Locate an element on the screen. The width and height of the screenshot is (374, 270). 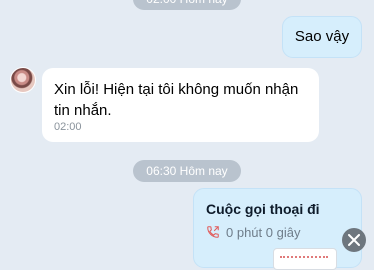
message-time: 02:00 is located at coordinates (68, 127).